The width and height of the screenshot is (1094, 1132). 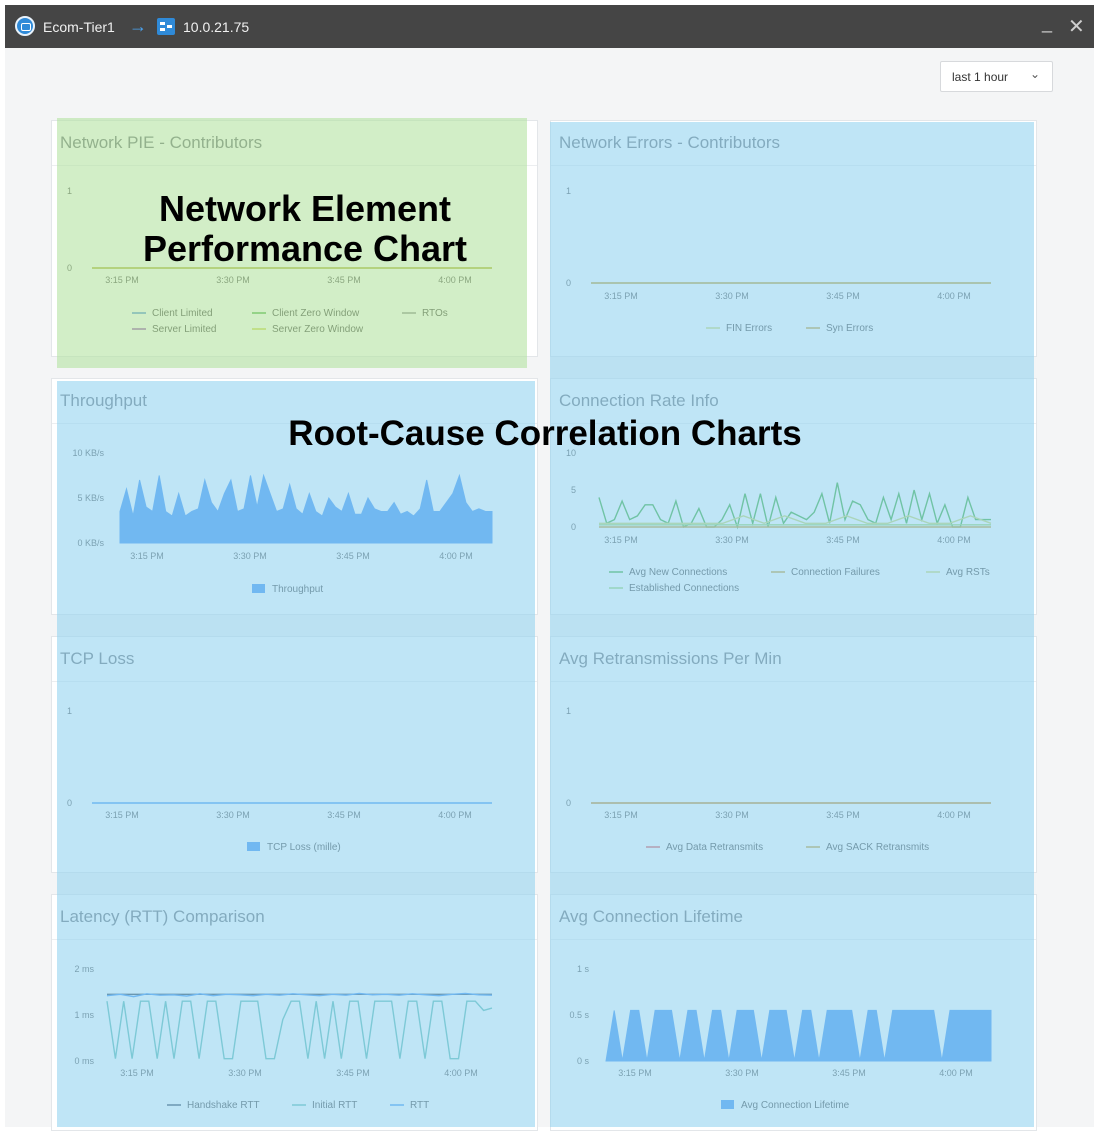 I want to click on chevron-down-icon: ⌄, so click(x=1034, y=74).